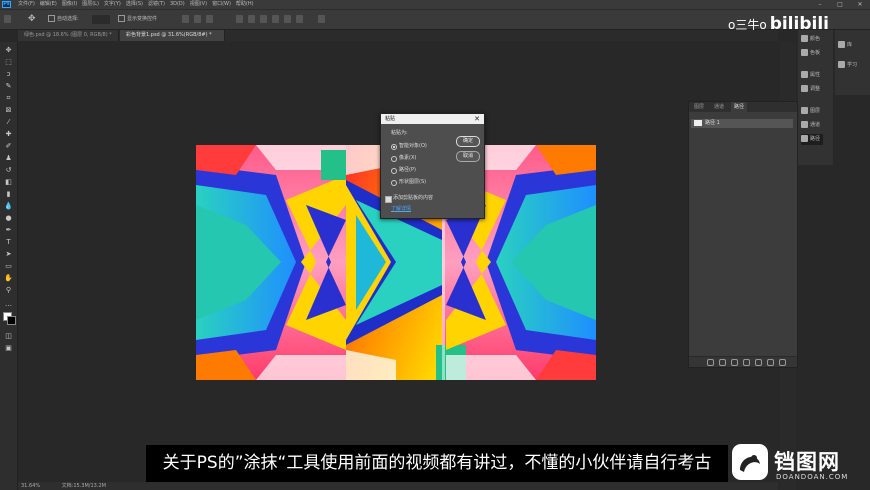 The height and width of the screenshot is (490, 870). Describe the element at coordinates (185, 19) in the screenshot. I see `align-left-icon` at that location.